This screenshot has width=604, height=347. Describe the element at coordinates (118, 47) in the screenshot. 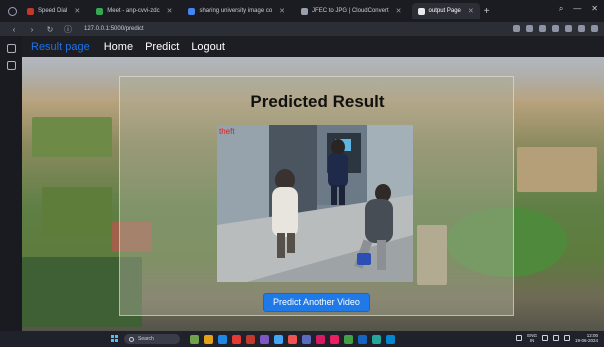

I see `nav-home: Home` at that location.